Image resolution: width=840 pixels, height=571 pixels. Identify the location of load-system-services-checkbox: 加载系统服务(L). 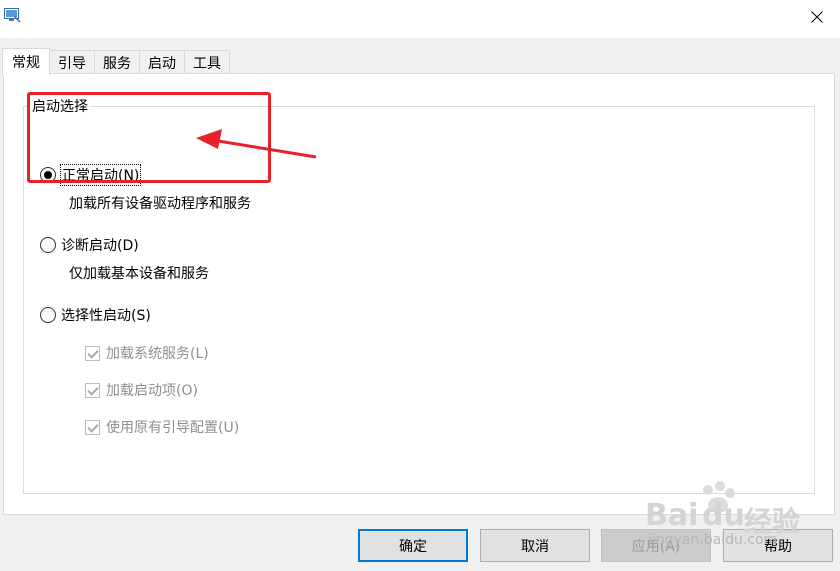
(147, 353).